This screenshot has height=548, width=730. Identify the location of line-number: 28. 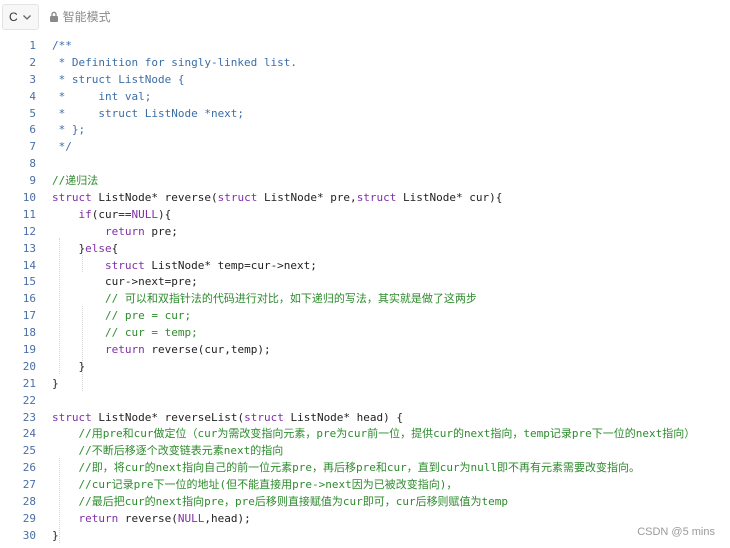
(29, 502).